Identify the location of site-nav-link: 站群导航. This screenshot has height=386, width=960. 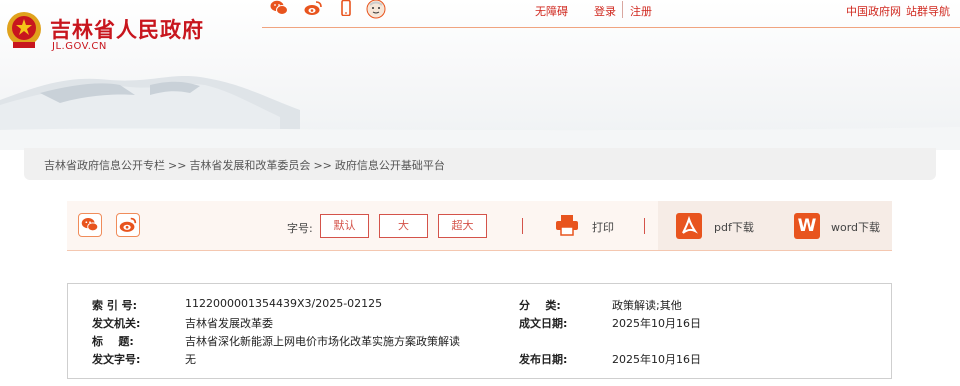
(928, 11).